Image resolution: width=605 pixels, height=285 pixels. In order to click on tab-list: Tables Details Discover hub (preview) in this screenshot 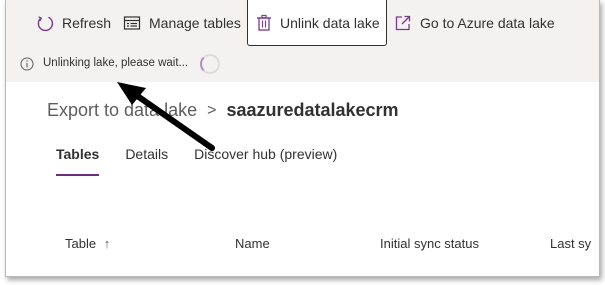, I will do `click(196, 161)`.